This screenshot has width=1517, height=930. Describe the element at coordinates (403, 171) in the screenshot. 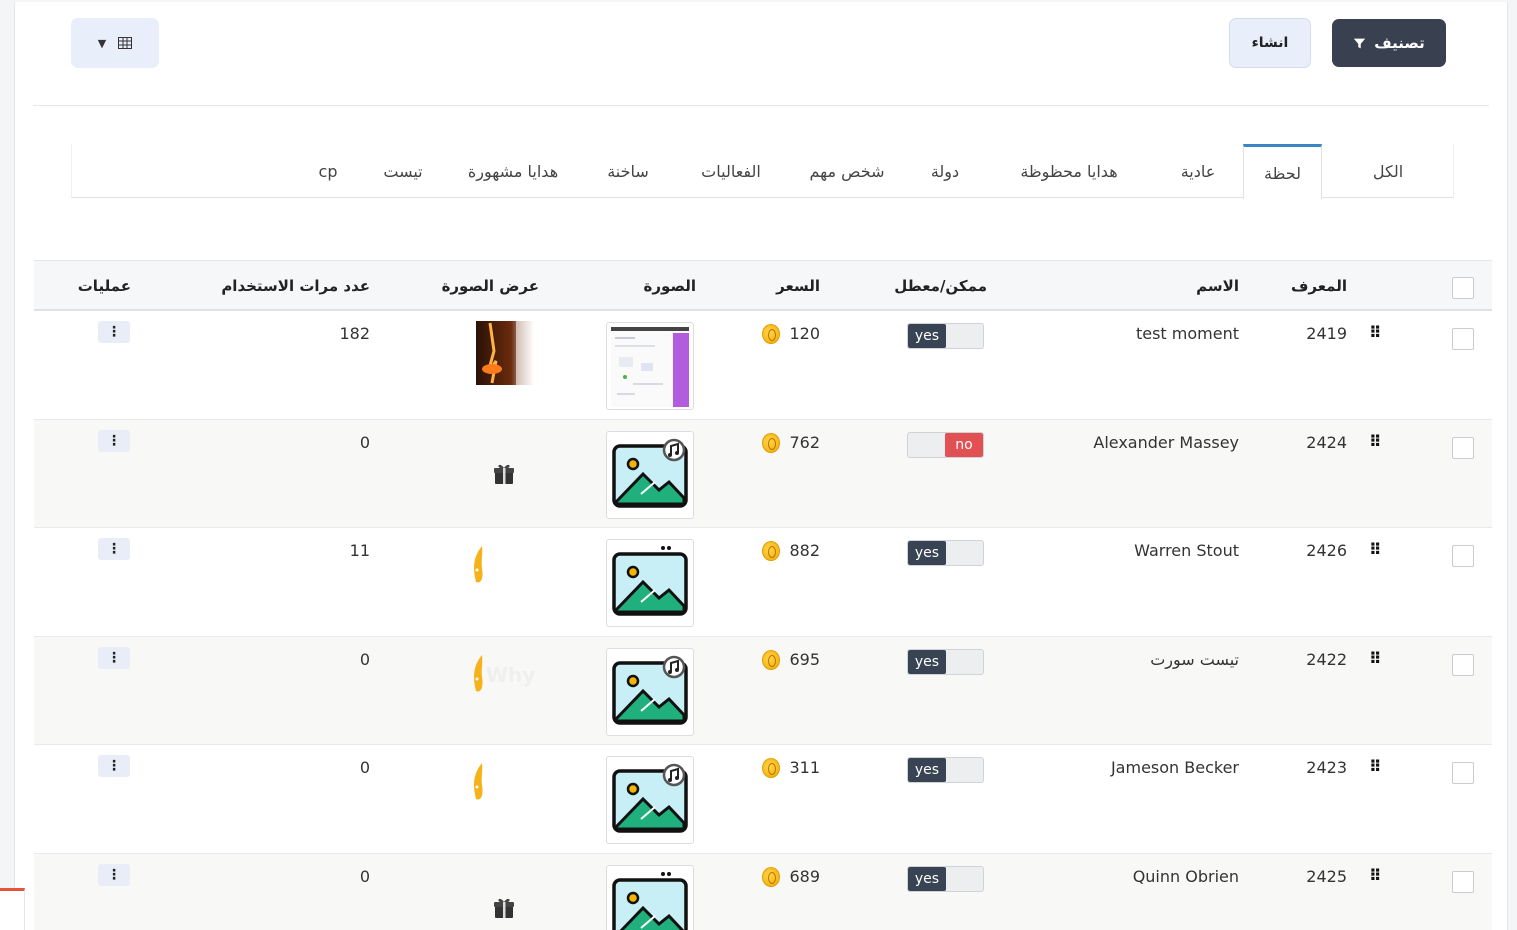

I see `tab-test: تيست` at that location.